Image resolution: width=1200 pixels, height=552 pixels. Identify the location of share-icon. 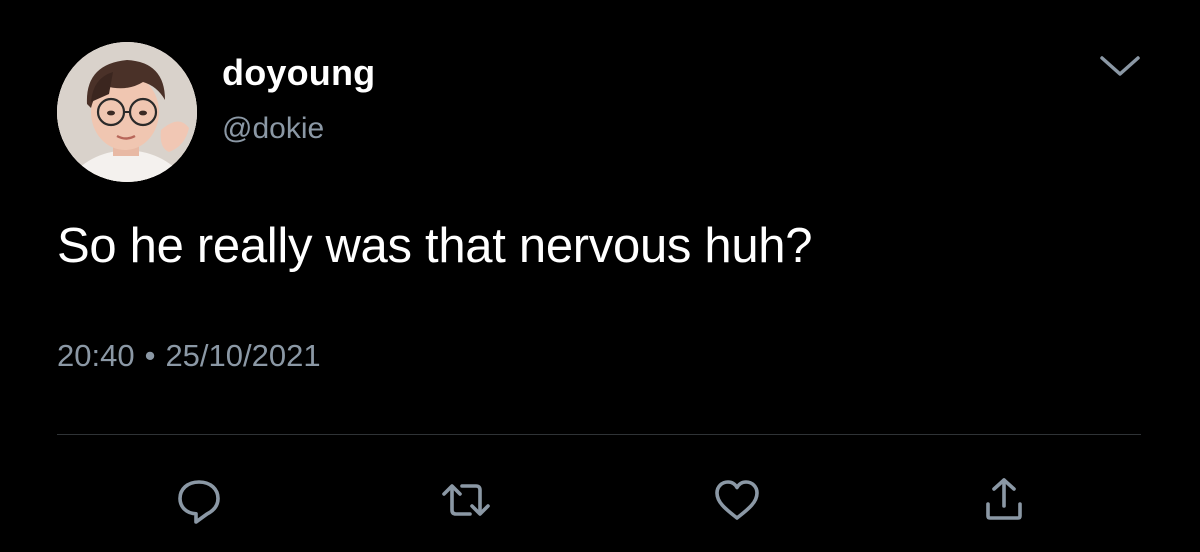
(1004, 499).